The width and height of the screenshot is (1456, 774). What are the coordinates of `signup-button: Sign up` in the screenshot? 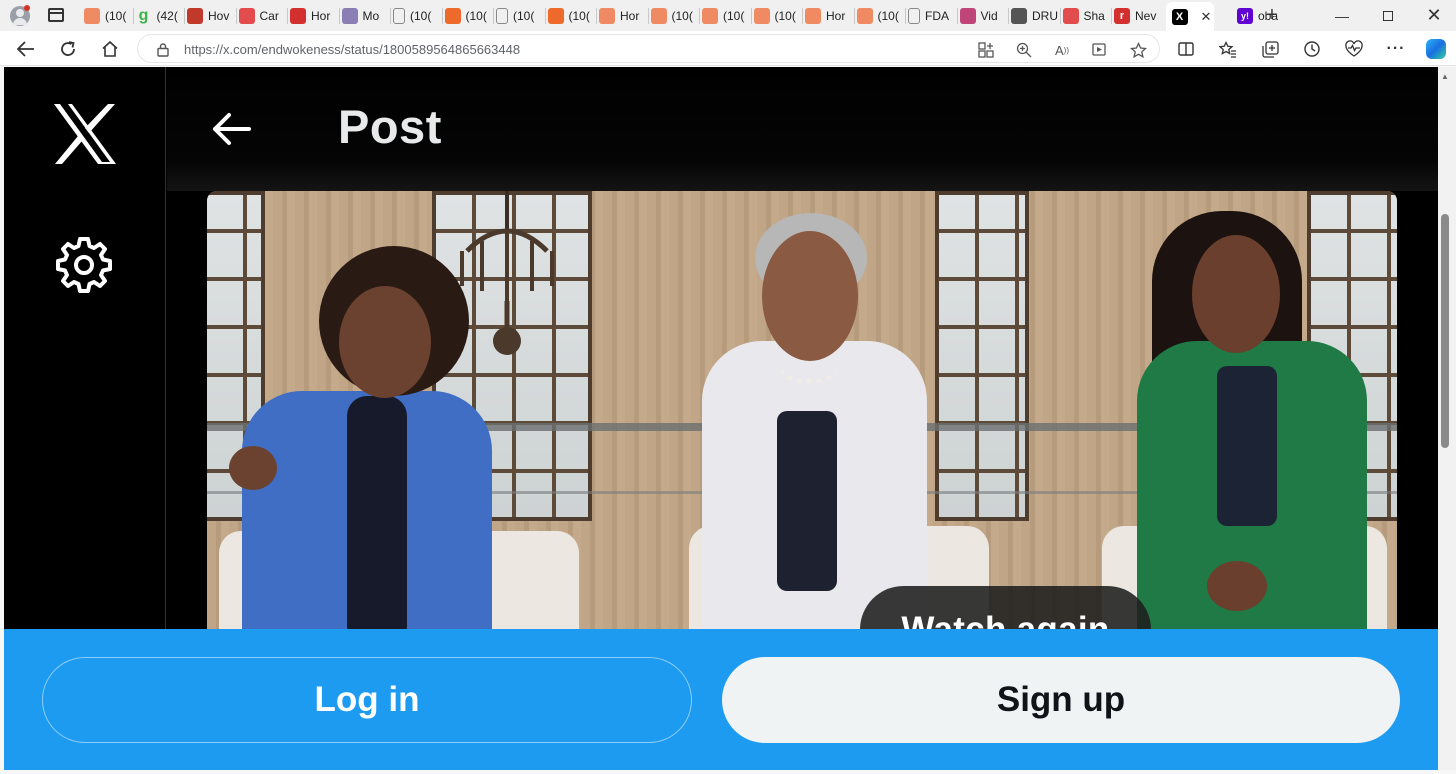 It's located at (1061, 700).